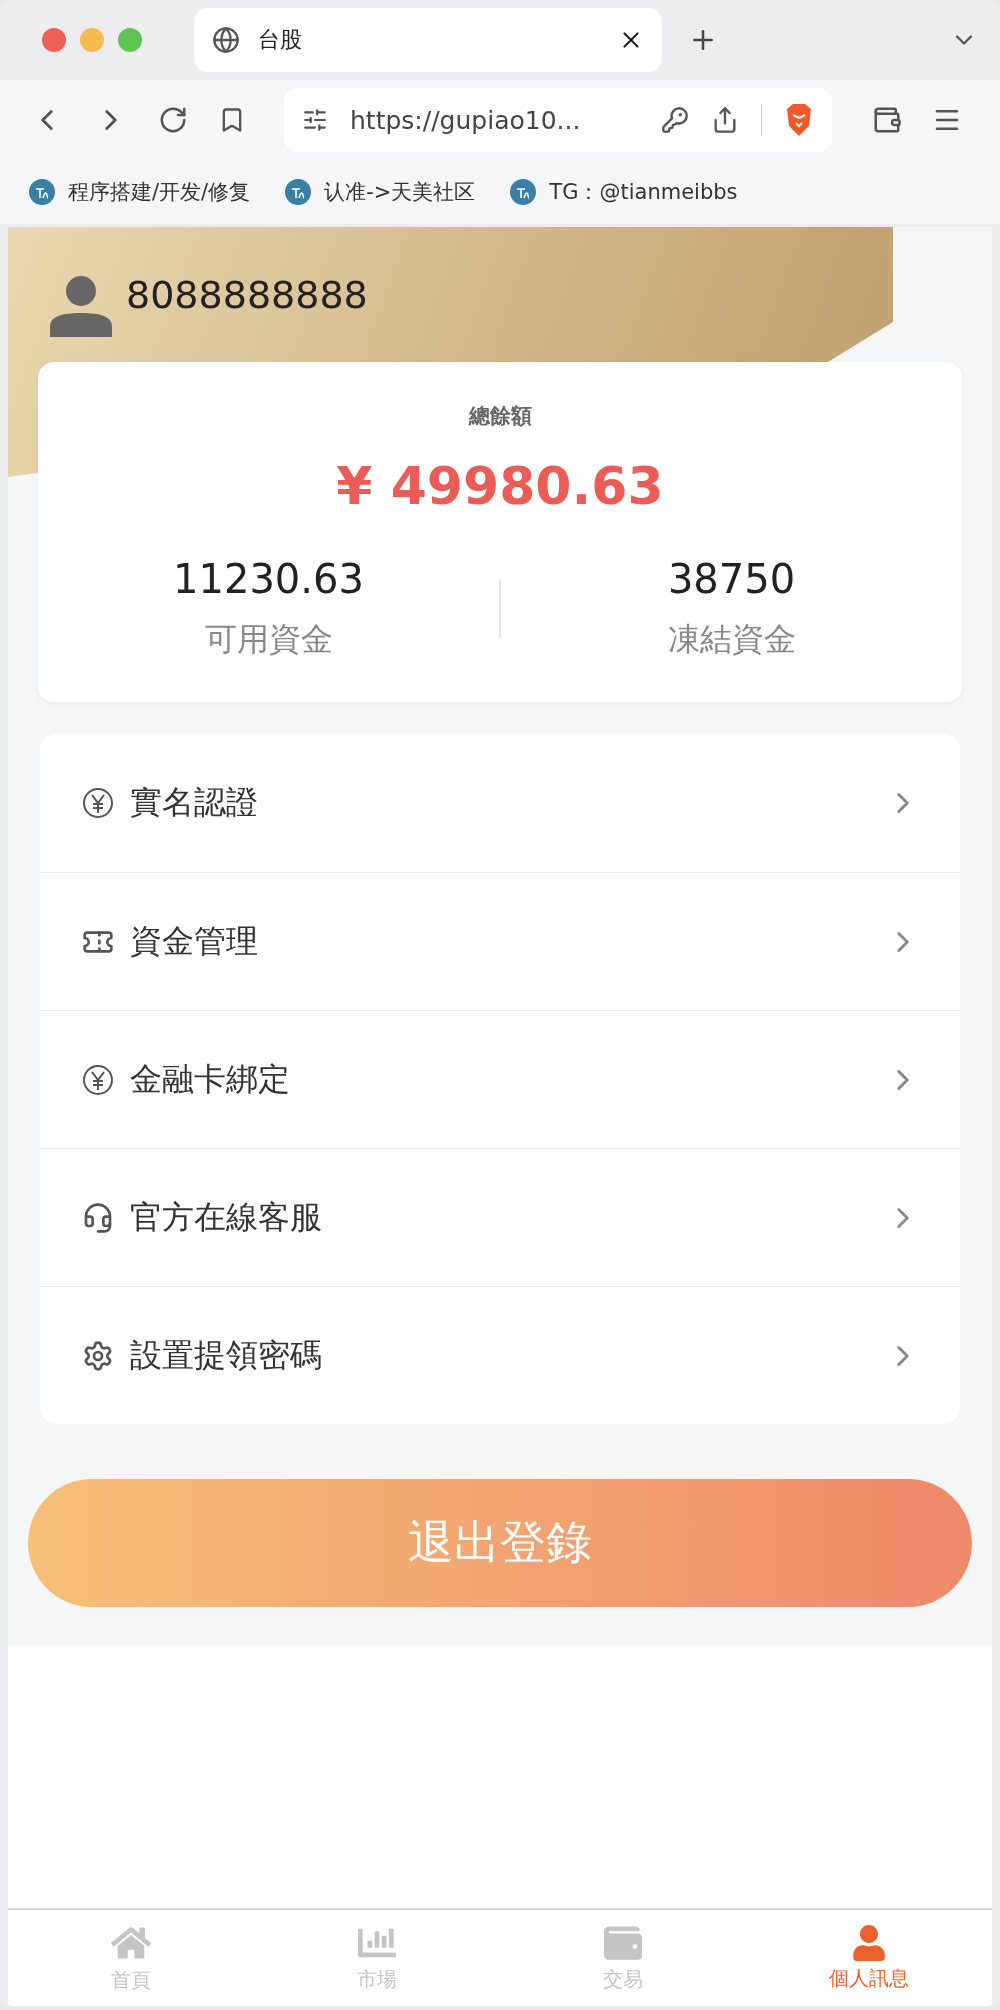 This screenshot has width=1000, height=2010. I want to click on balance-label: 總餘額, so click(500, 416).